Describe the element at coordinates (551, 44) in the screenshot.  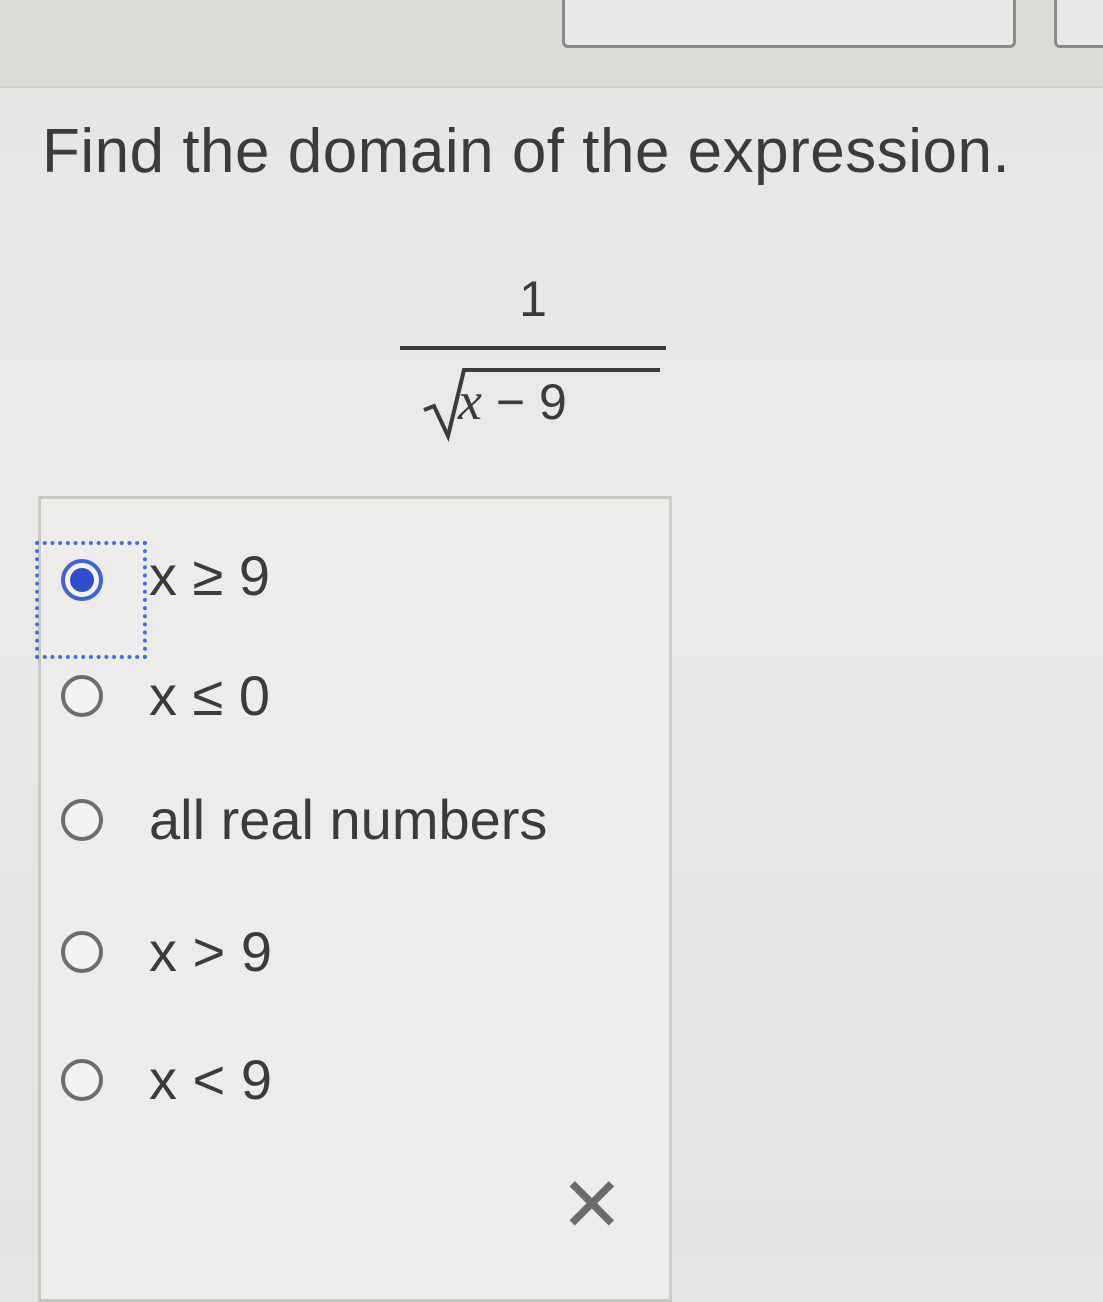
I see `top-toolbar-strip` at that location.